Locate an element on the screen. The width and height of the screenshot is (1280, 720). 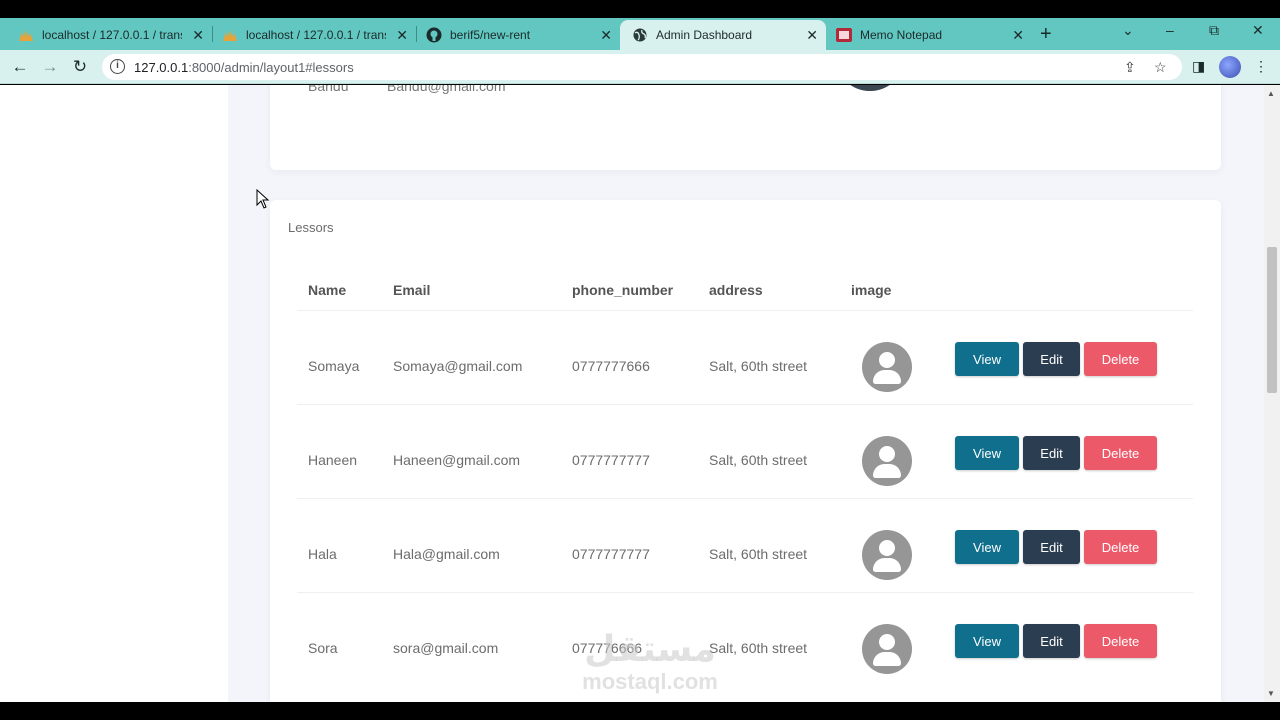
browser-tab-2: localhost / 127.0.0.1 / transp ✕ is located at coordinates (310, 35).